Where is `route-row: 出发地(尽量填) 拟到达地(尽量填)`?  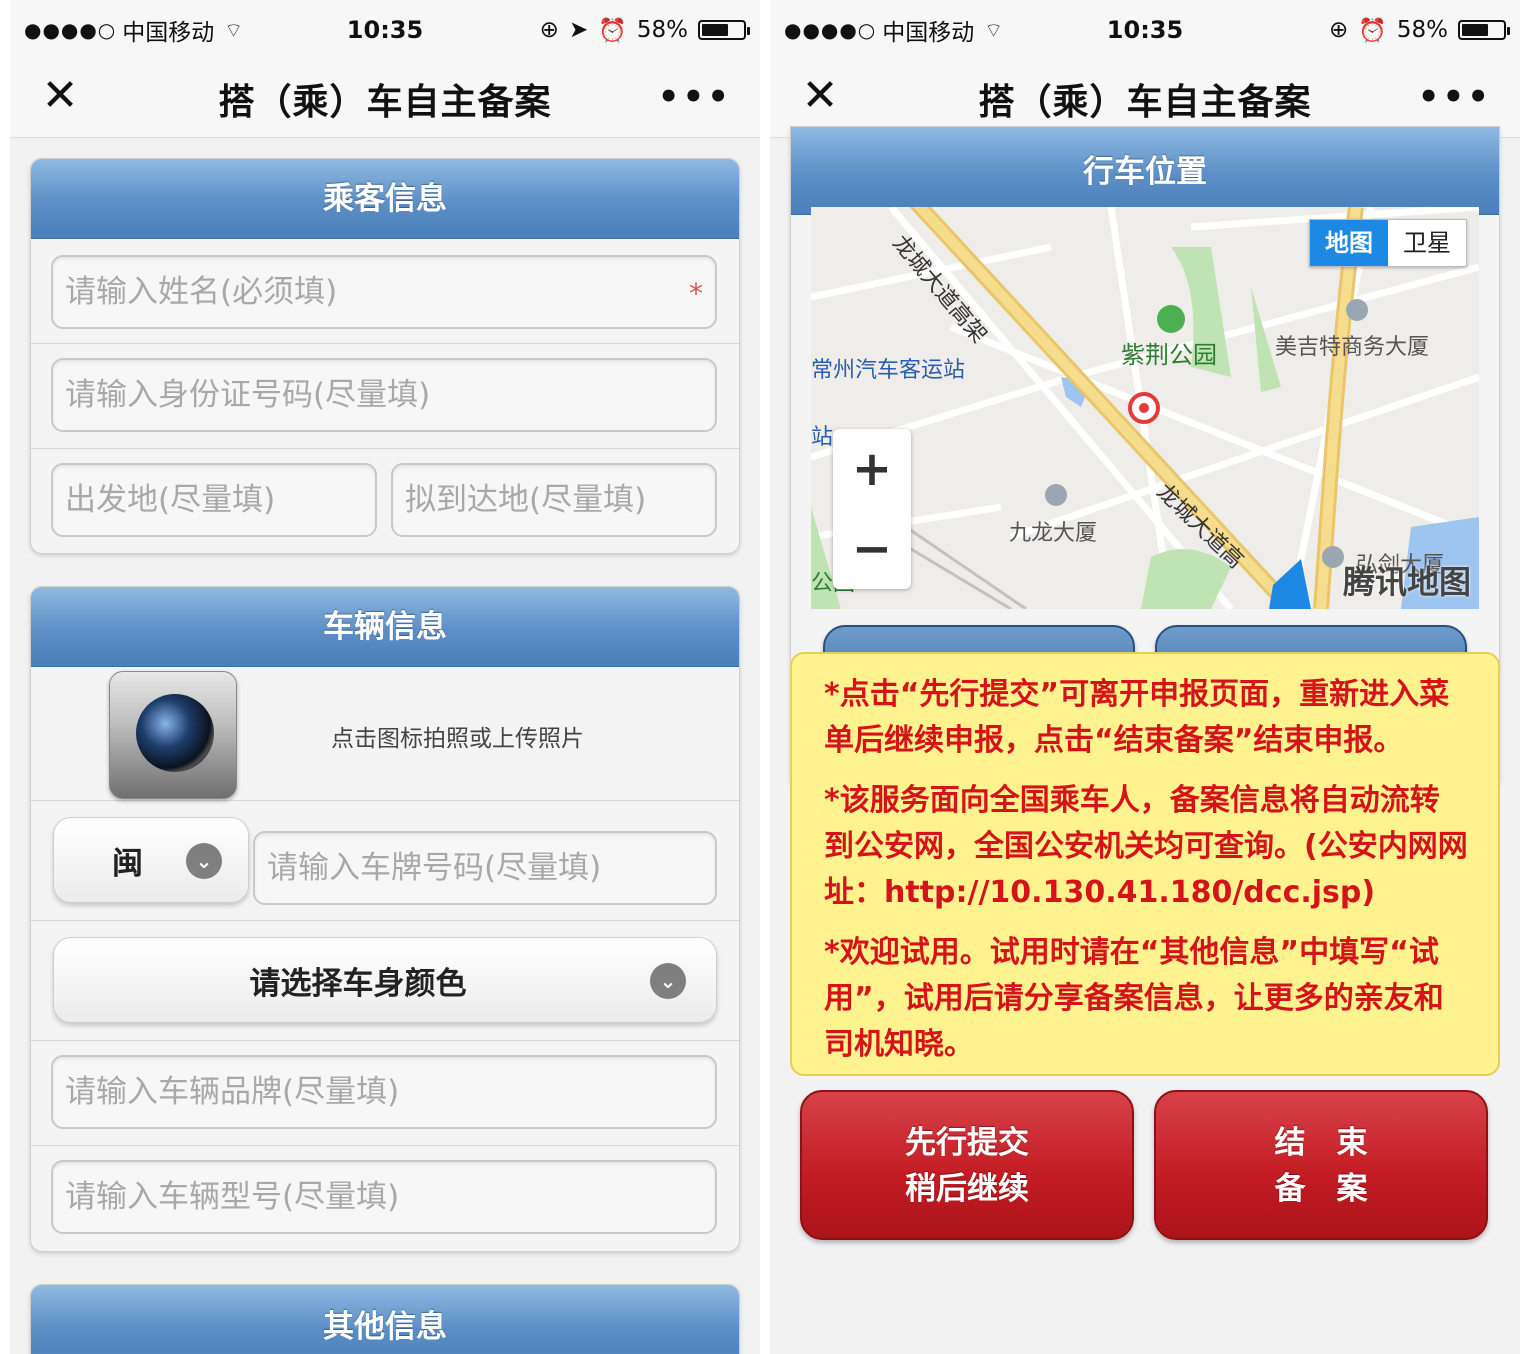 route-row: 出发地(尽量填) 拟到达地(尽量填) is located at coordinates (385, 501).